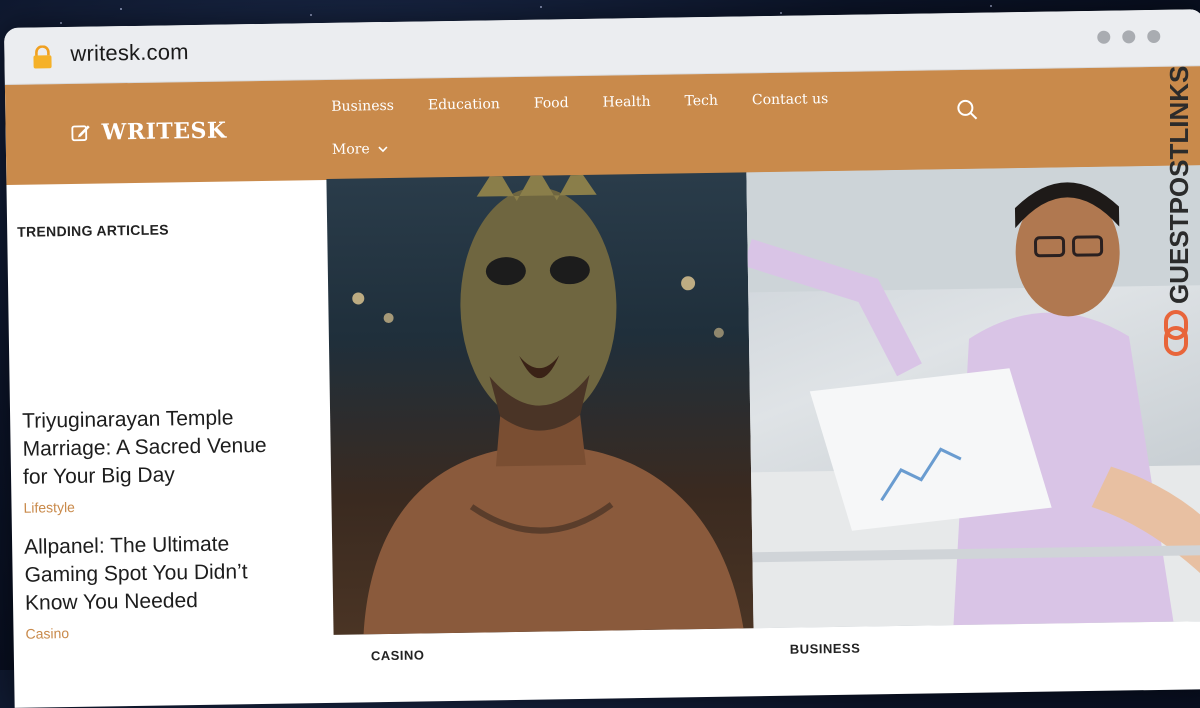  Describe the element at coordinates (383, 149) in the screenshot. I see `chevron-down-icon` at that location.